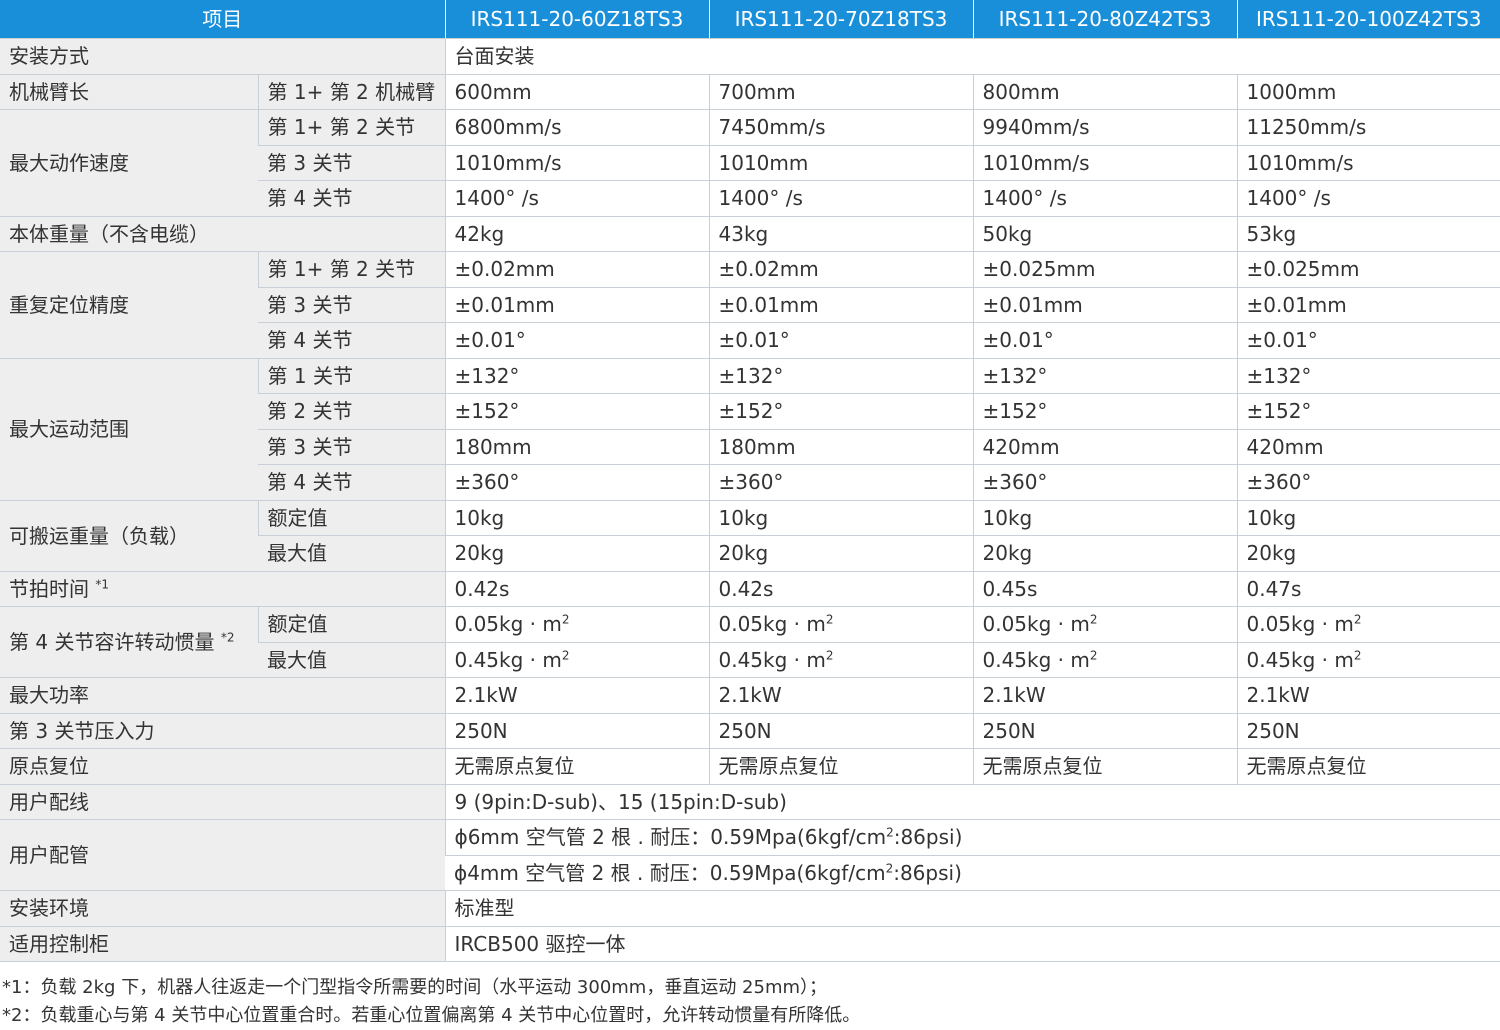 This screenshot has width=1500, height=1030. What do you see at coordinates (222, 19) in the screenshot?
I see `header-item: 项目` at bounding box center [222, 19].